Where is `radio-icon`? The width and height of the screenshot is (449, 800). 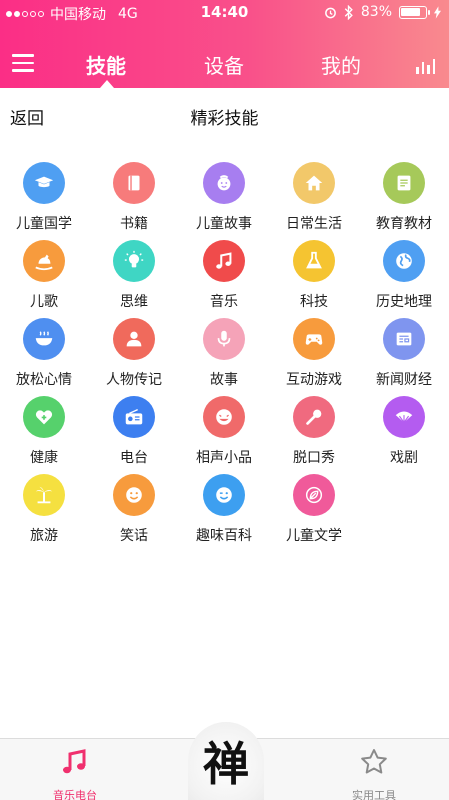 radio-icon is located at coordinates (134, 417).